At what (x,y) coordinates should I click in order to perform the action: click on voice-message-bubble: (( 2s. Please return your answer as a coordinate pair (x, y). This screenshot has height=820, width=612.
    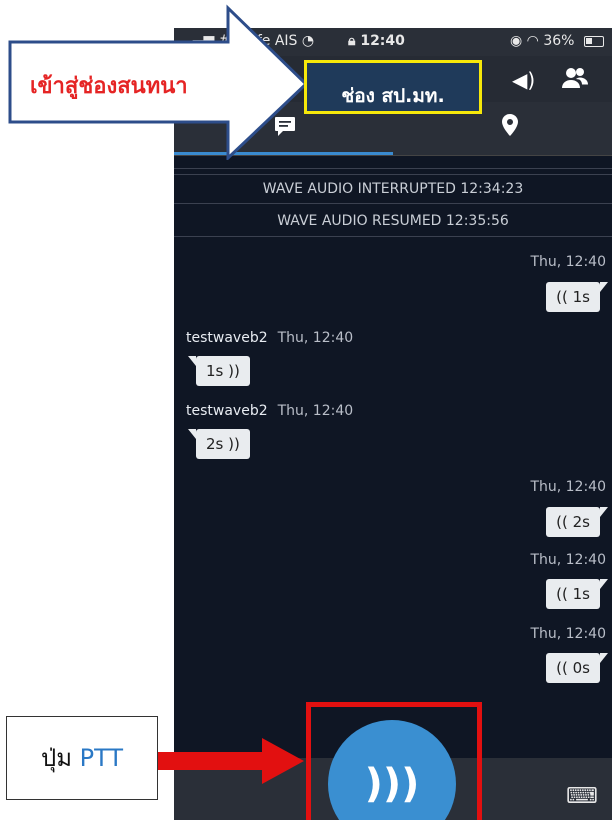
    Looking at the image, I should click on (577, 522).